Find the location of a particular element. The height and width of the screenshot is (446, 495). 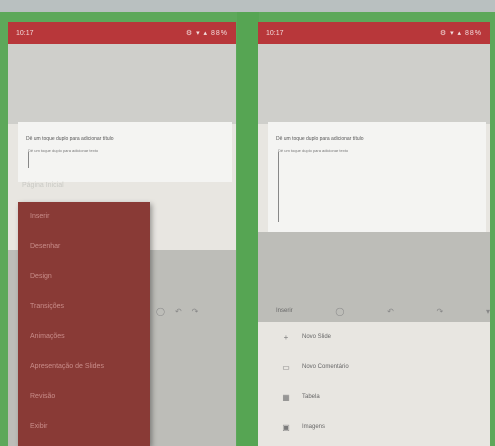

bottom-toolbar: ◯ ↶ ↷ is located at coordinates (192, 311).